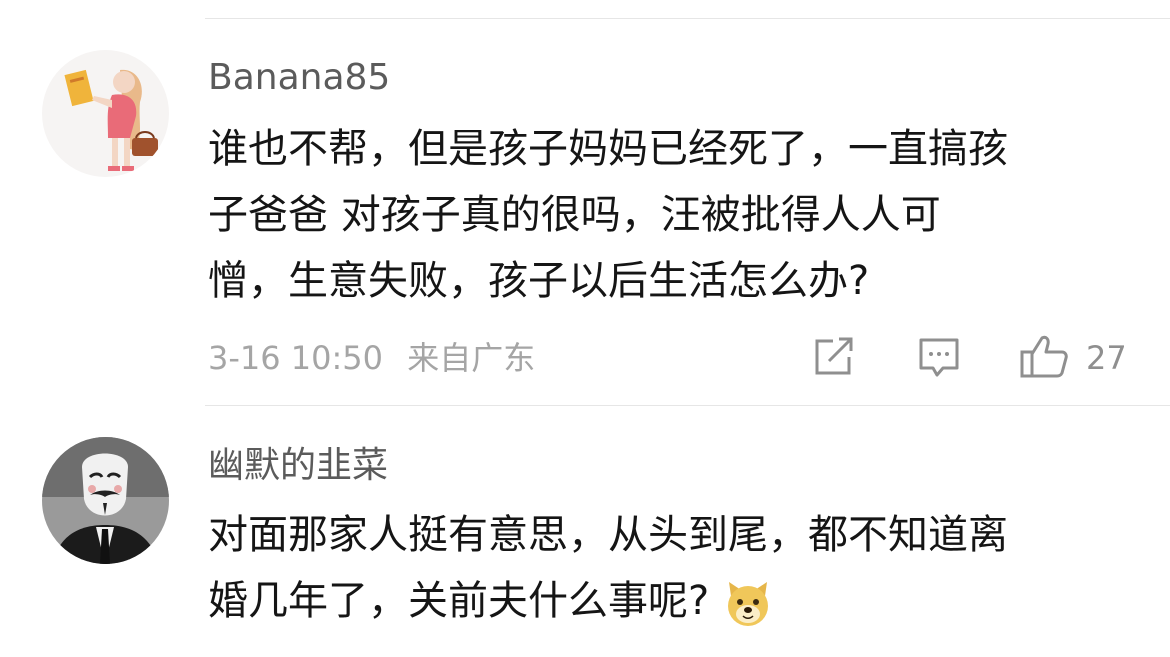  I want to click on comment-line: 谁也不帮，但是孩子妈妈已经死了，一直搞孩, so click(608, 149).